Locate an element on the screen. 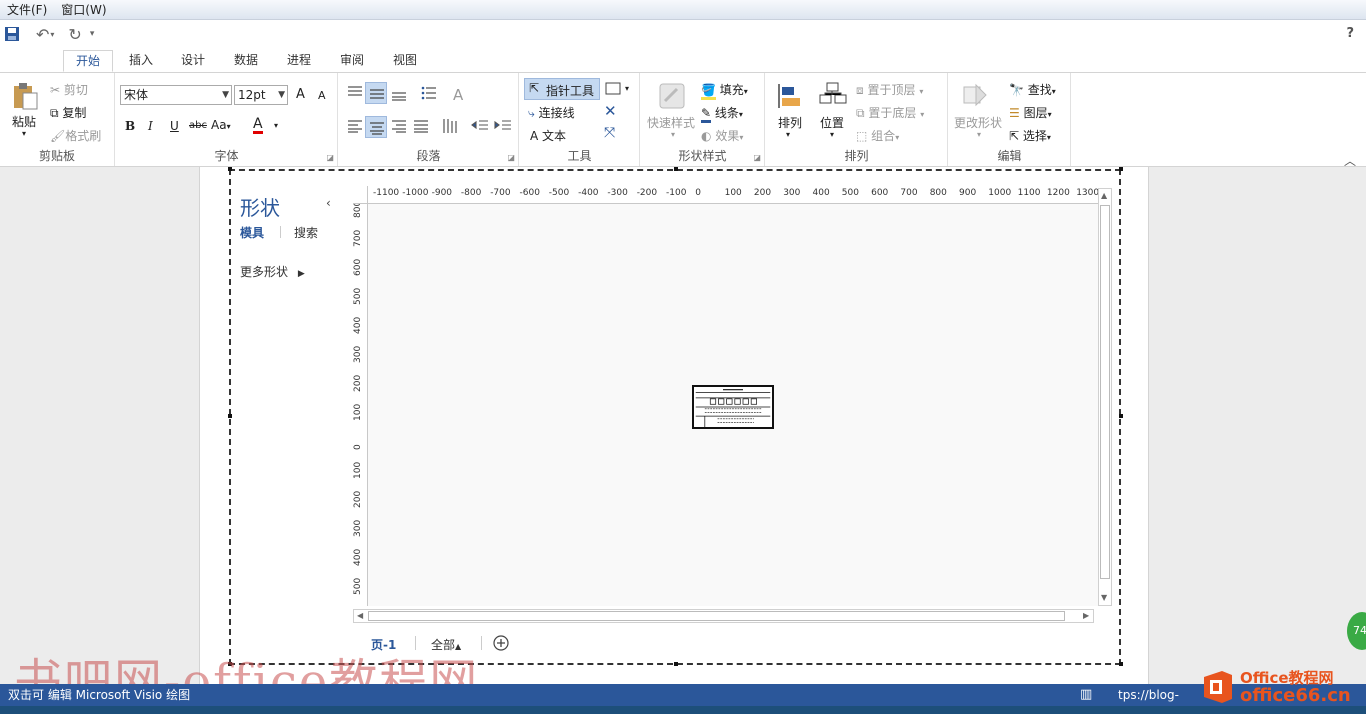 The height and width of the screenshot is (714, 1366). vertical-scrollbar: ▲ ▼ is located at coordinates (1105, 397).